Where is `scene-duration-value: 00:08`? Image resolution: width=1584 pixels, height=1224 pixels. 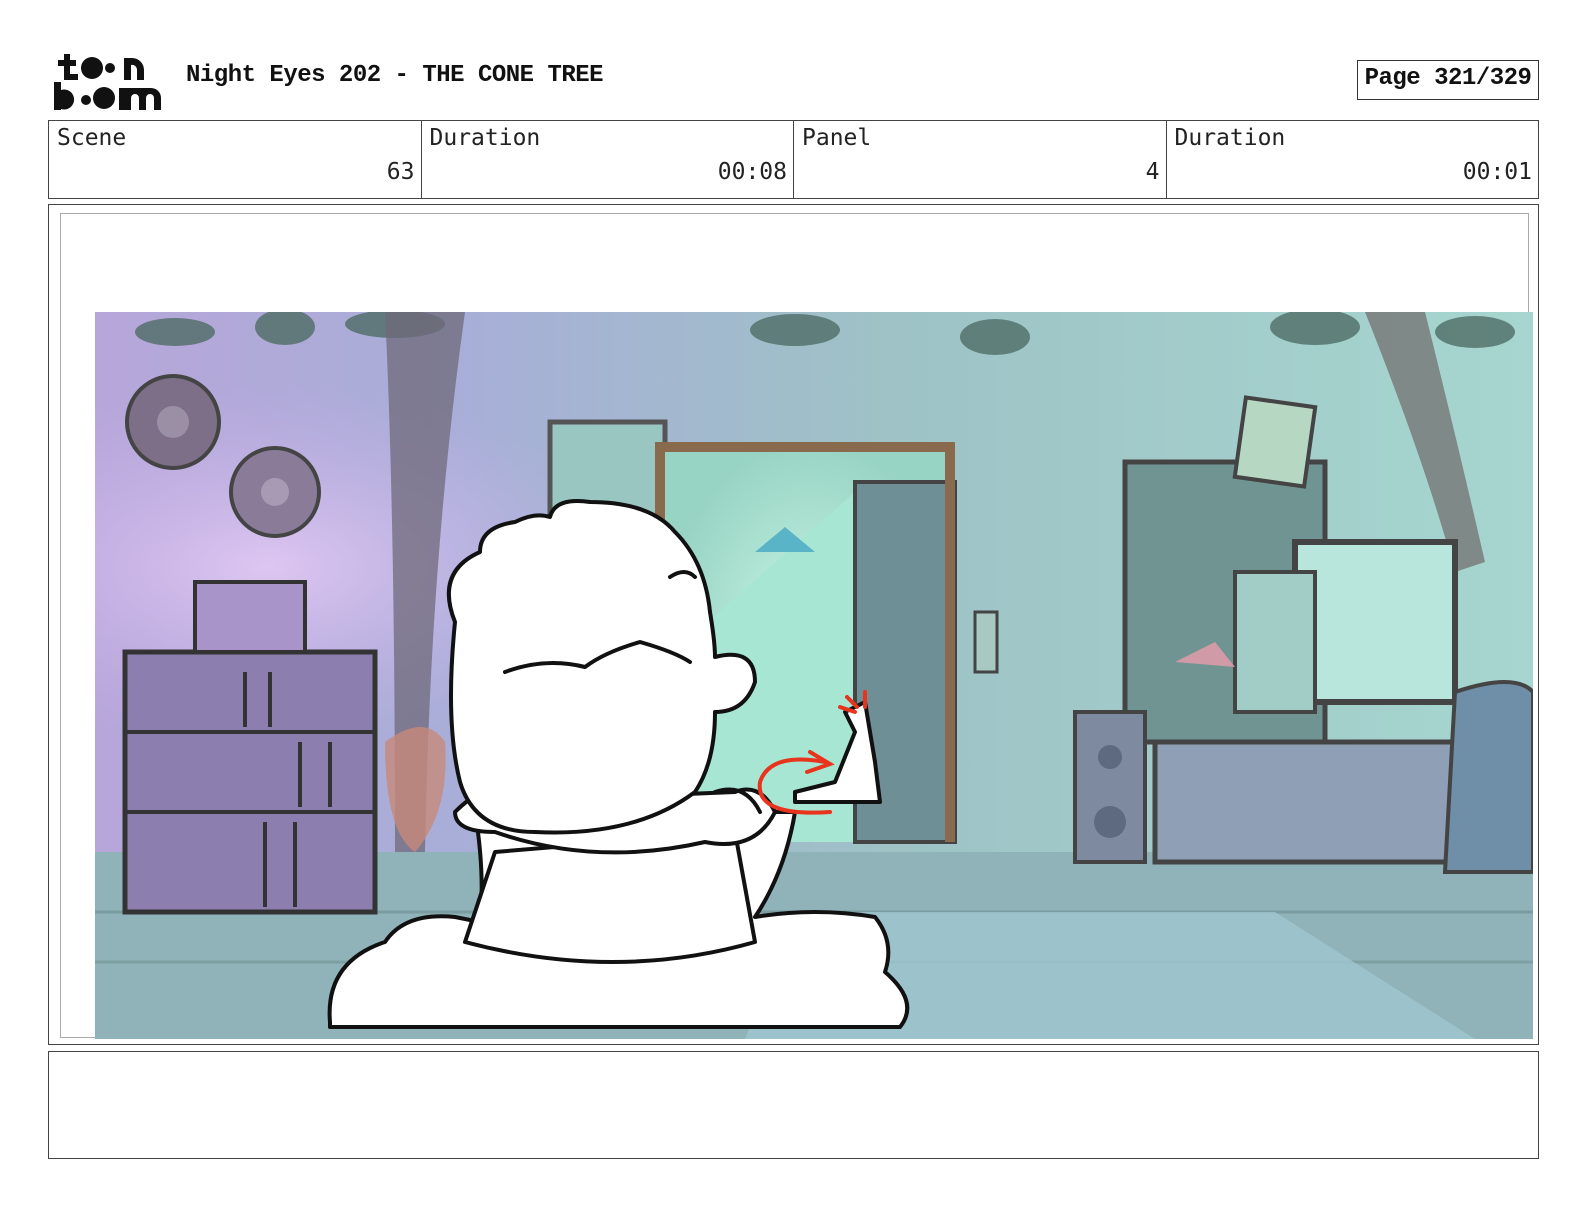
scene-duration-value: 00:08 is located at coordinates (752, 172).